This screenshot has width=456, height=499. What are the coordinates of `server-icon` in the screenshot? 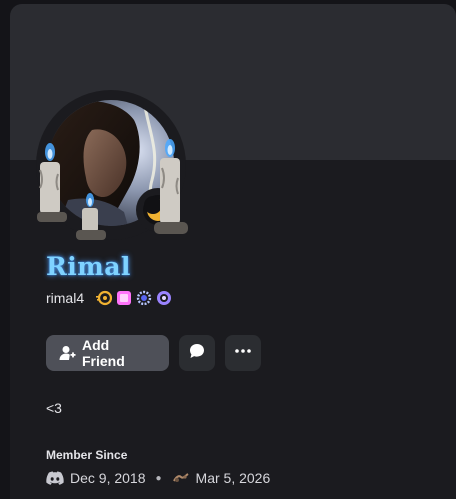 It's located at (181, 478).